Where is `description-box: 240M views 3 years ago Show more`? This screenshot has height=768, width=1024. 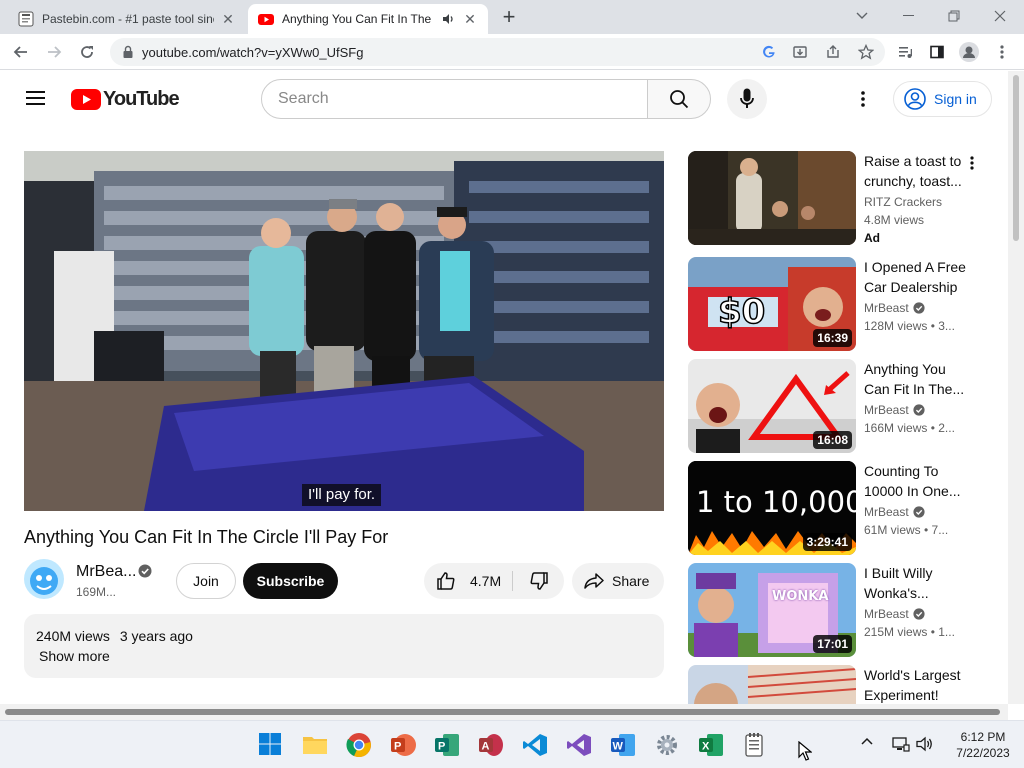 description-box: 240M views 3 years ago Show more is located at coordinates (344, 646).